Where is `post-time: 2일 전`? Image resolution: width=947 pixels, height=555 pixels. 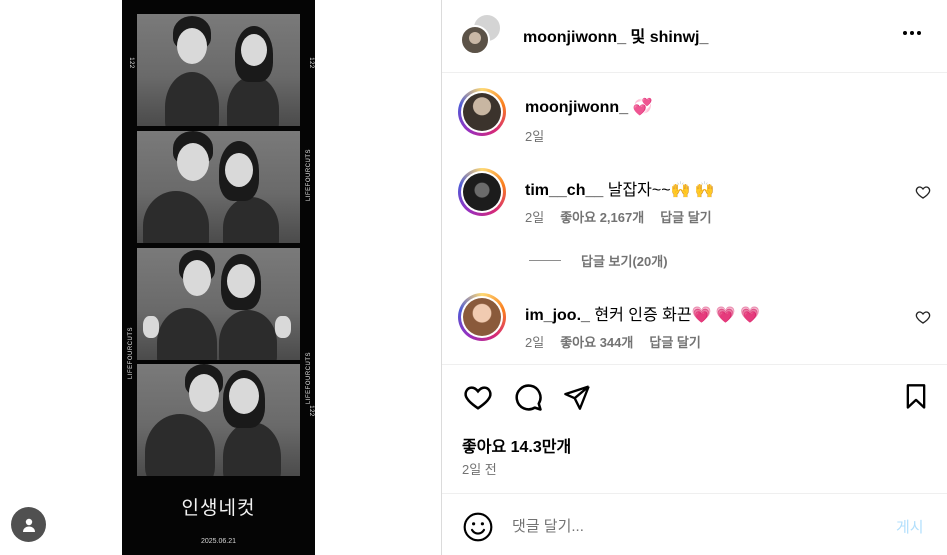 post-time: 2일 전 is located at coordinates (479, 468).